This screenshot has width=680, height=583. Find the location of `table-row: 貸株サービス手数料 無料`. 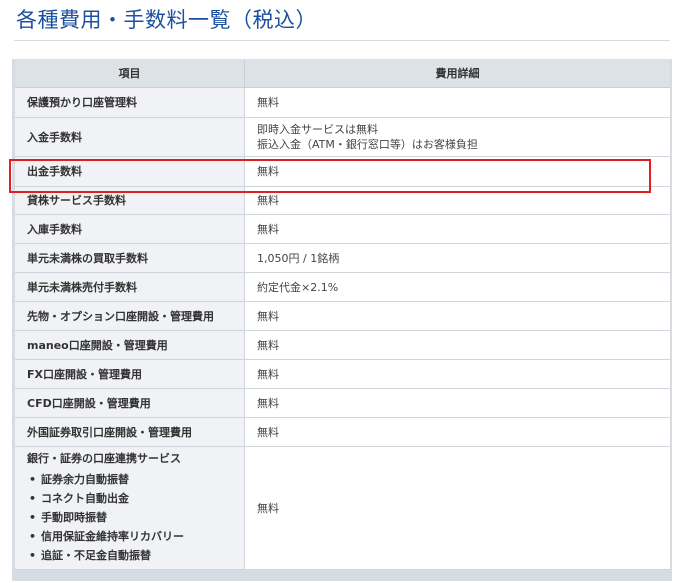

table-row: 貸株サービス手数料 無料 is located at coordinates (342, 200).